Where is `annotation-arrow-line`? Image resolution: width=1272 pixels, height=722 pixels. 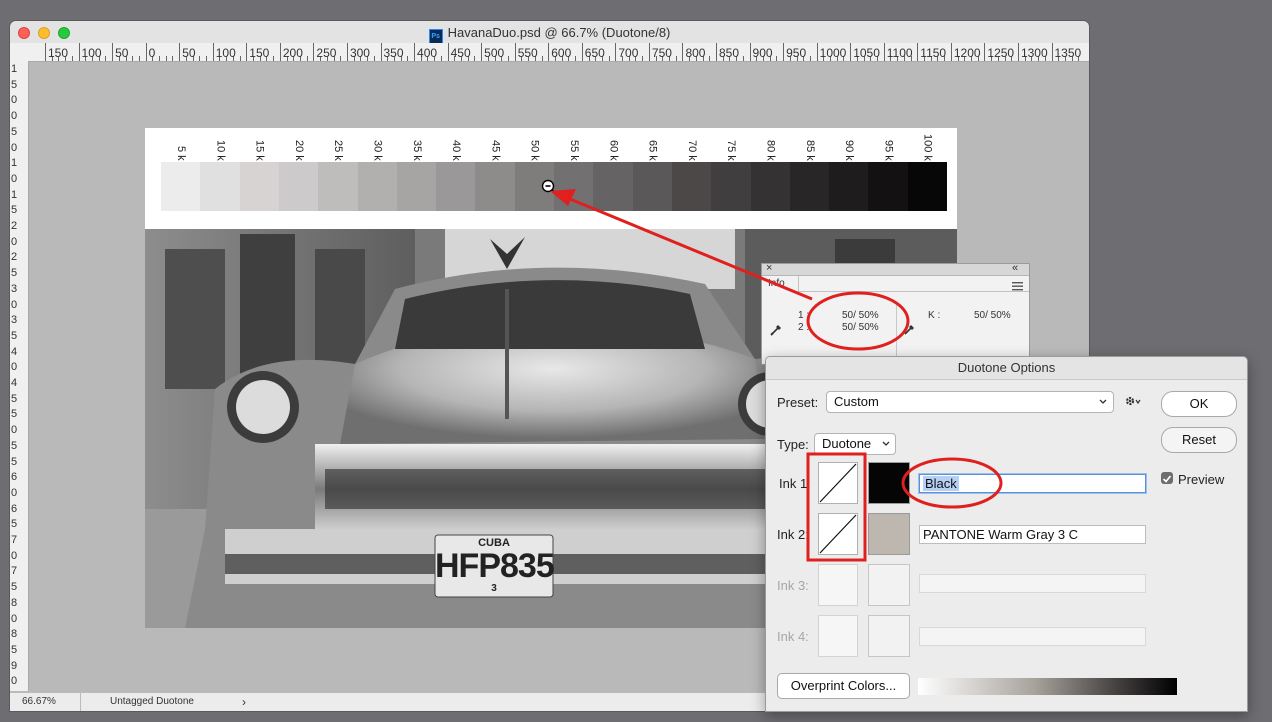 annotation-arrow-line is located at coordinates (691, 249).